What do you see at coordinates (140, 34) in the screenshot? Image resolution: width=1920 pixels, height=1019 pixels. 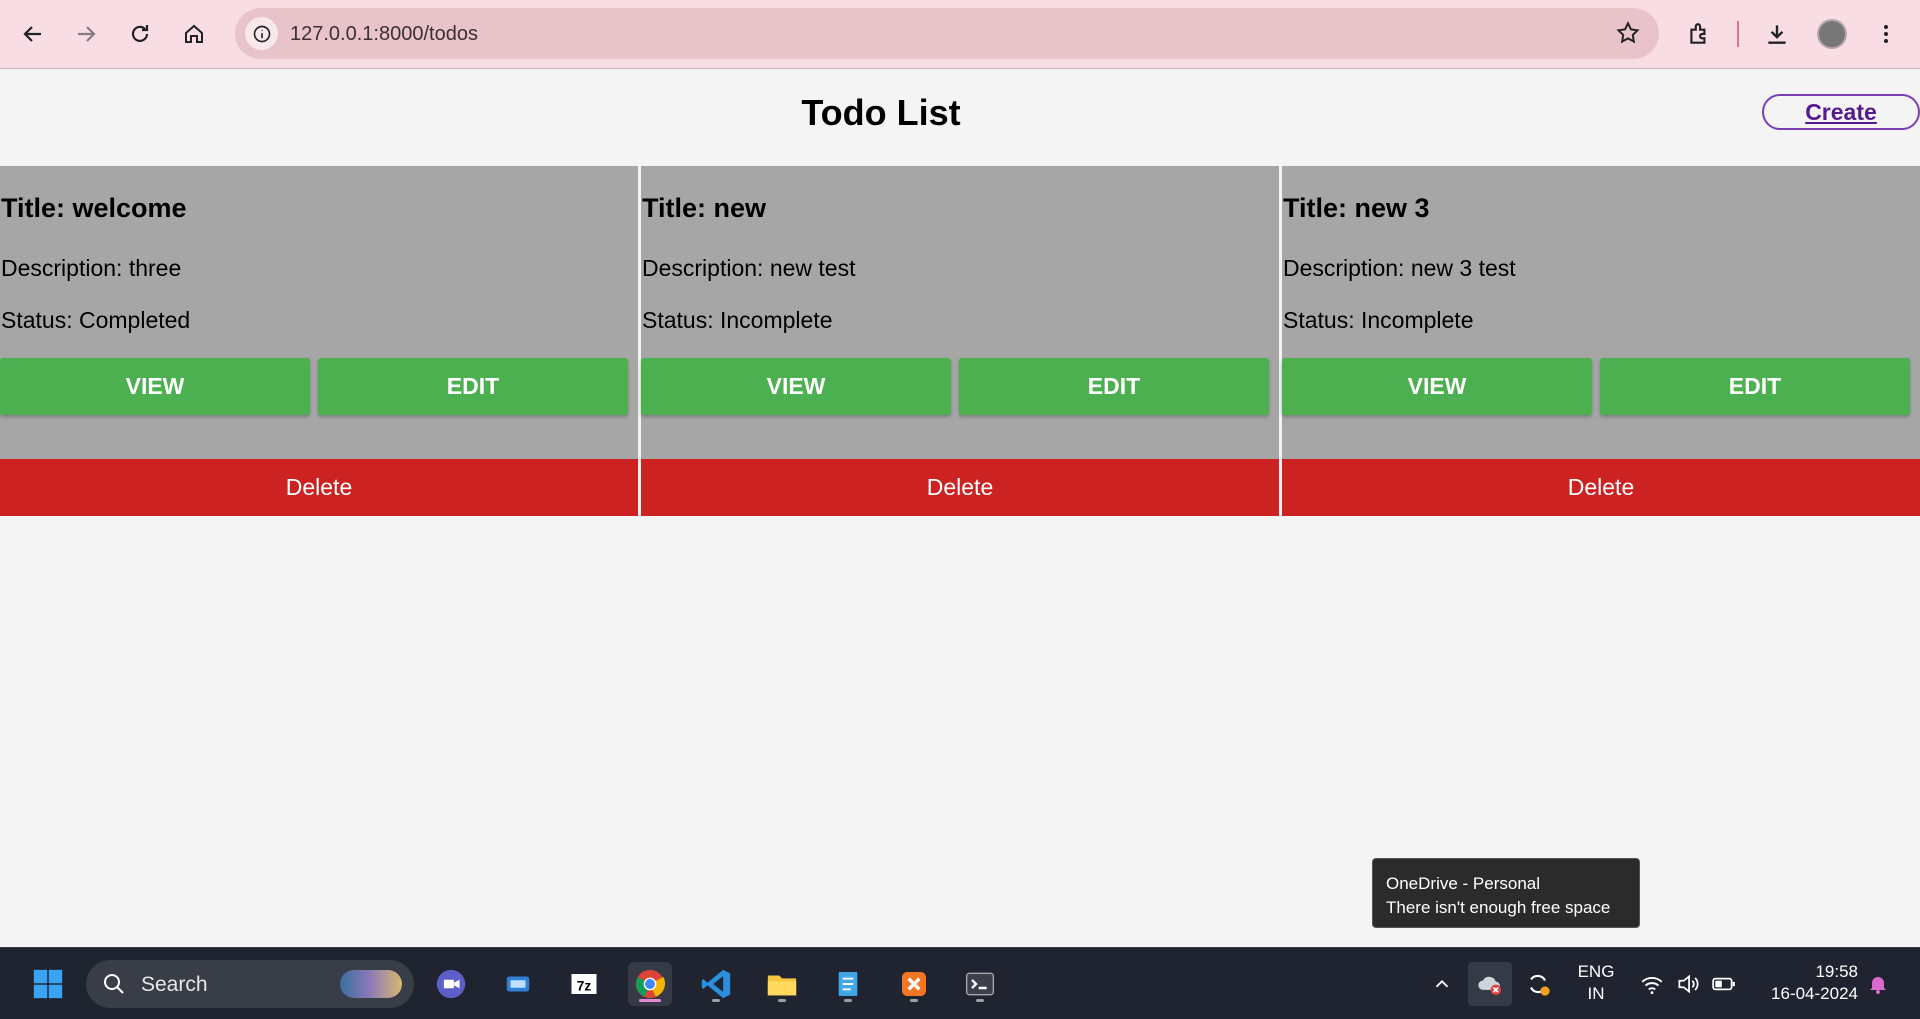 I see `reload-icon` at bounding box center [140, 34].